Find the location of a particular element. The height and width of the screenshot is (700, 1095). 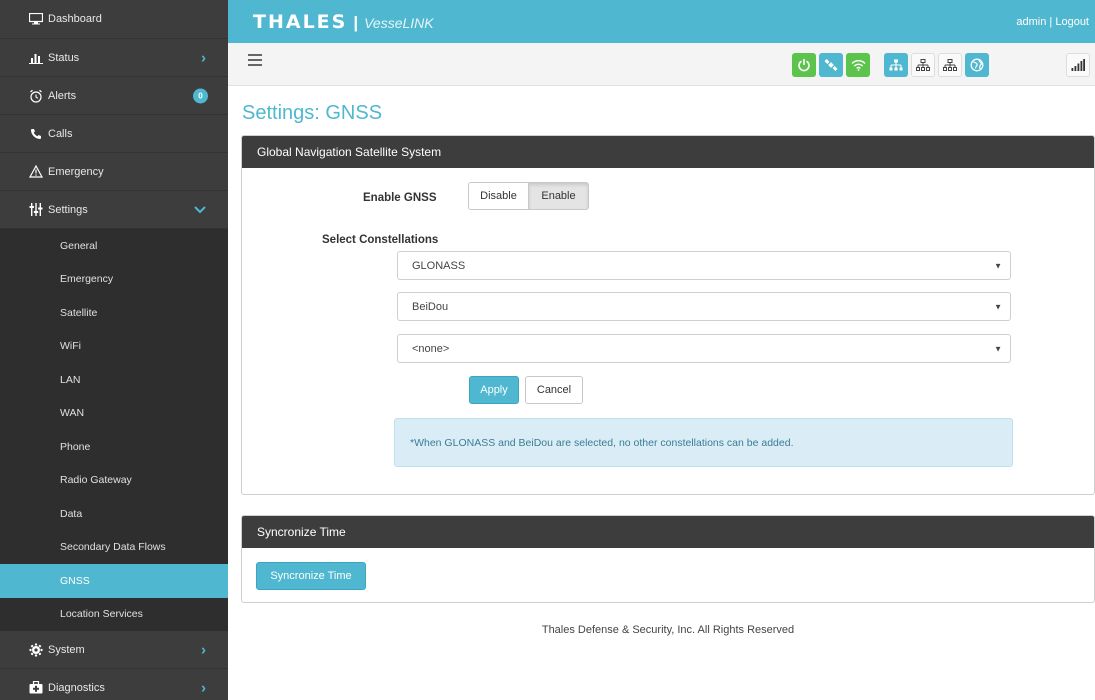

bar-chart-icon is located at coordinates (36, 58).